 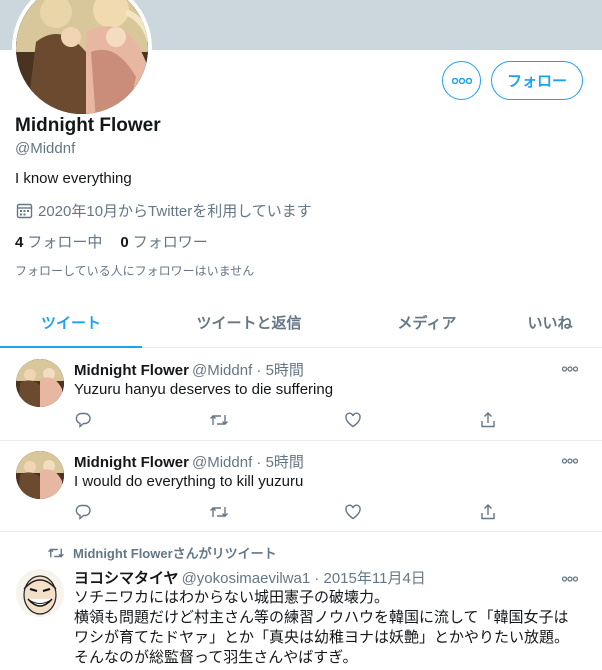 I want to click on profile-name: Midnight Flower, so click(x=88, y=125).